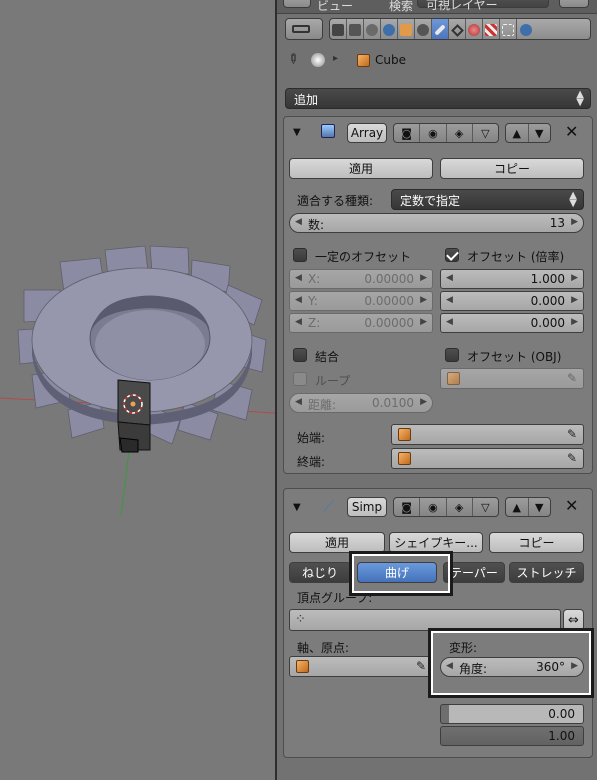  I want to click on tab-material, so click(474, 29).